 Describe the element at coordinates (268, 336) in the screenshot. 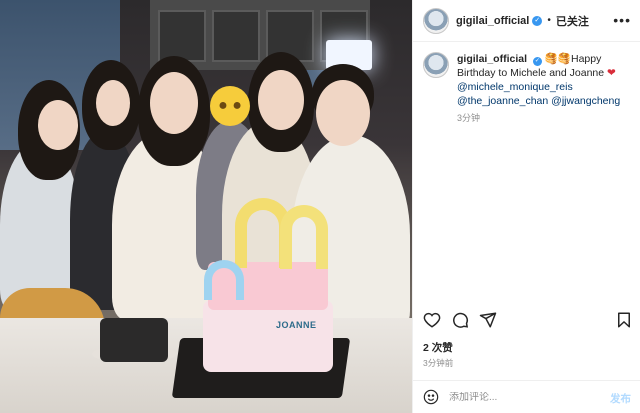

I see `birthday-cake` at that location.